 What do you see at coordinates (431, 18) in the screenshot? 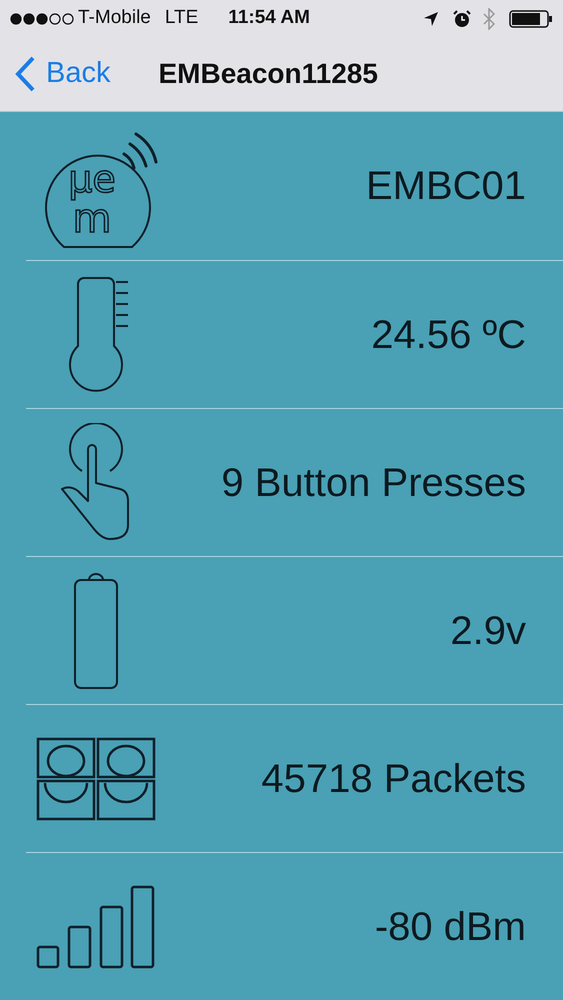
I see `location-arrow-icon` at bounding box center [431, 18].